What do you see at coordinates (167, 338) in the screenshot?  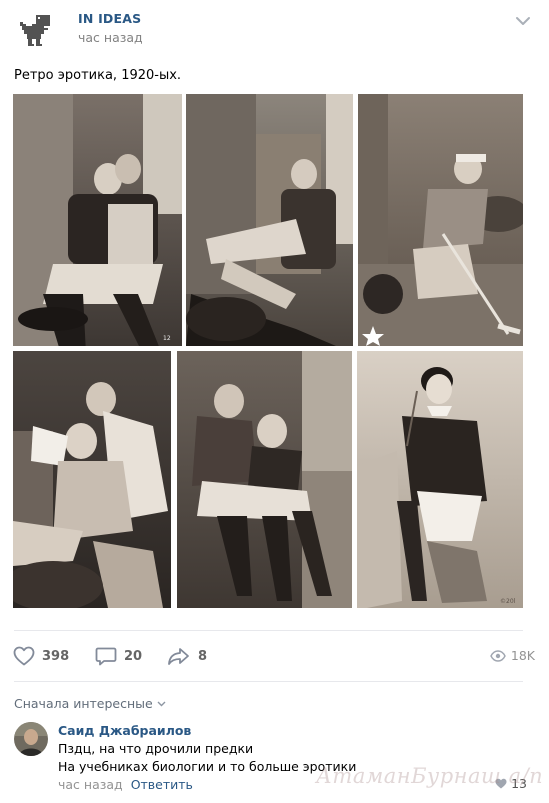 I see `photo-1-caption: 12` at bounding box center [167, 338].